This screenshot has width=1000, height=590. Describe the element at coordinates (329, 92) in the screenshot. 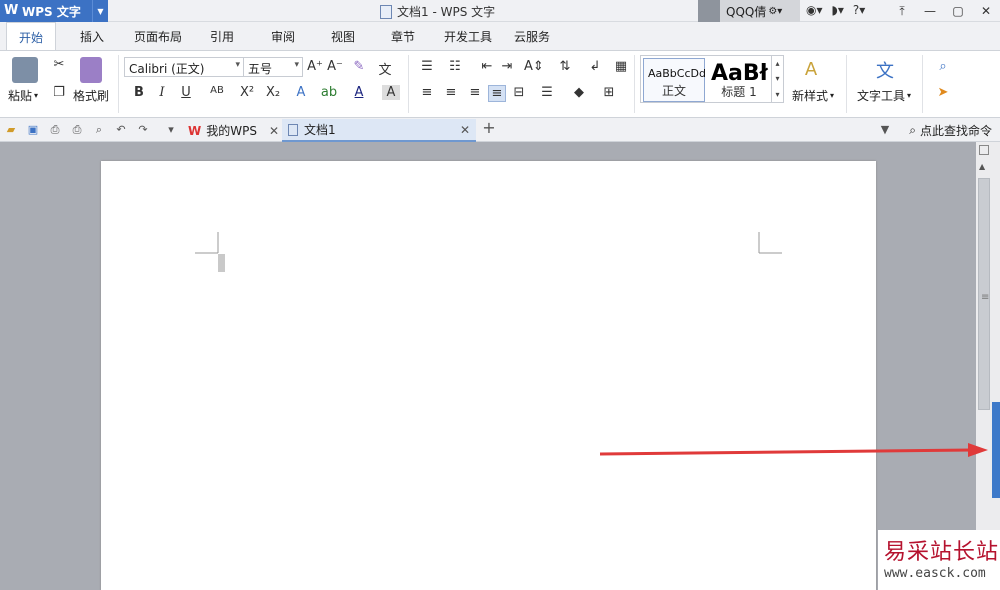

I see `highlight-icon: ab` at that location.